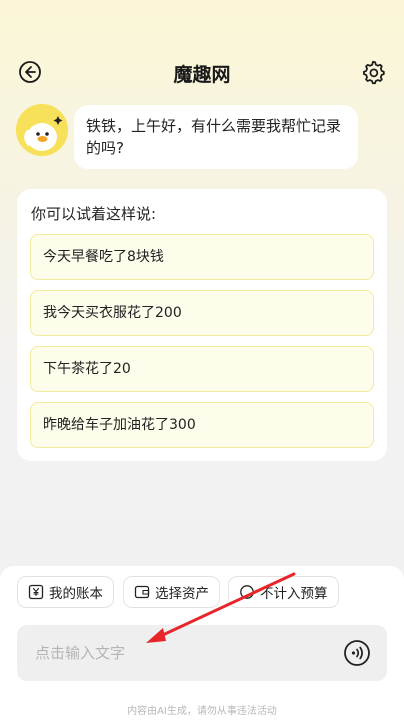 Image resolution: width=404 pixels, height=720 pixels. Describe the element at coordinates (36, 592) in the screenshot. I see `yen-book-icon` at that location.